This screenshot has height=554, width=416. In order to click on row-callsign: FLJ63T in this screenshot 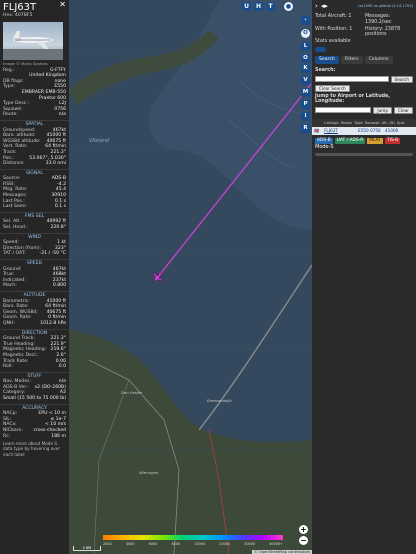, I will do `click(333, 131)`.